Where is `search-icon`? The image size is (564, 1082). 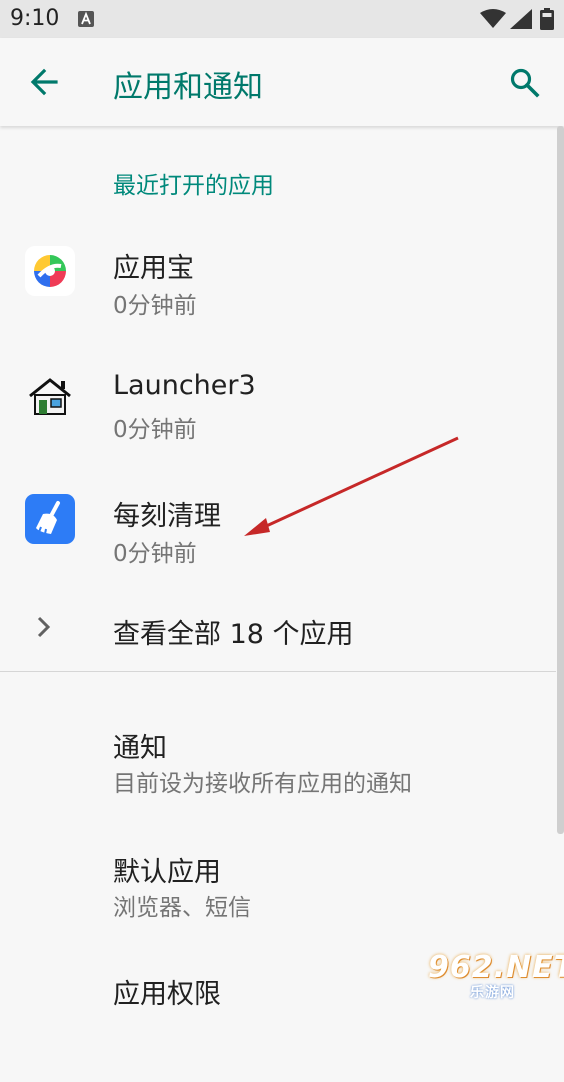
search-icon is located at coordinates (525, 83).